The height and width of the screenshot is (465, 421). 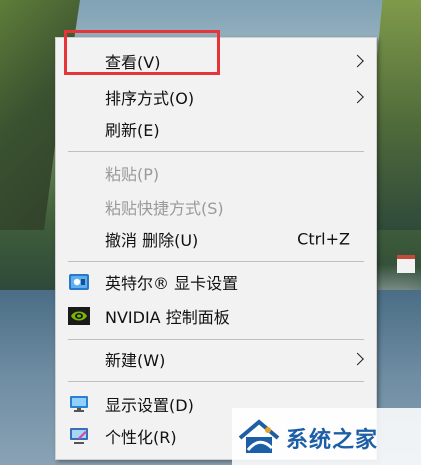 I want to click on menu-item-paste: 粘贴(P), so click(x=216, y=173).